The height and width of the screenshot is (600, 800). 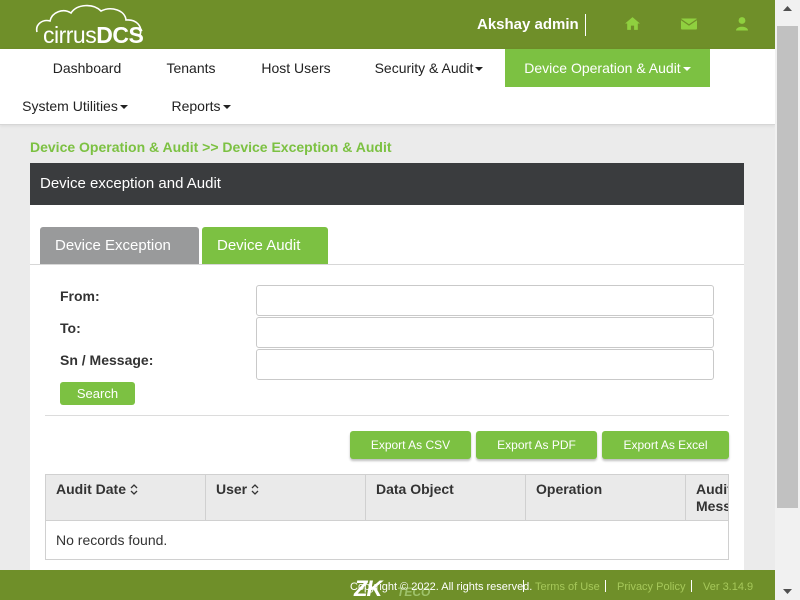 I want to click on nav-tenants-label: Tenants, so click(x=191, y=68).